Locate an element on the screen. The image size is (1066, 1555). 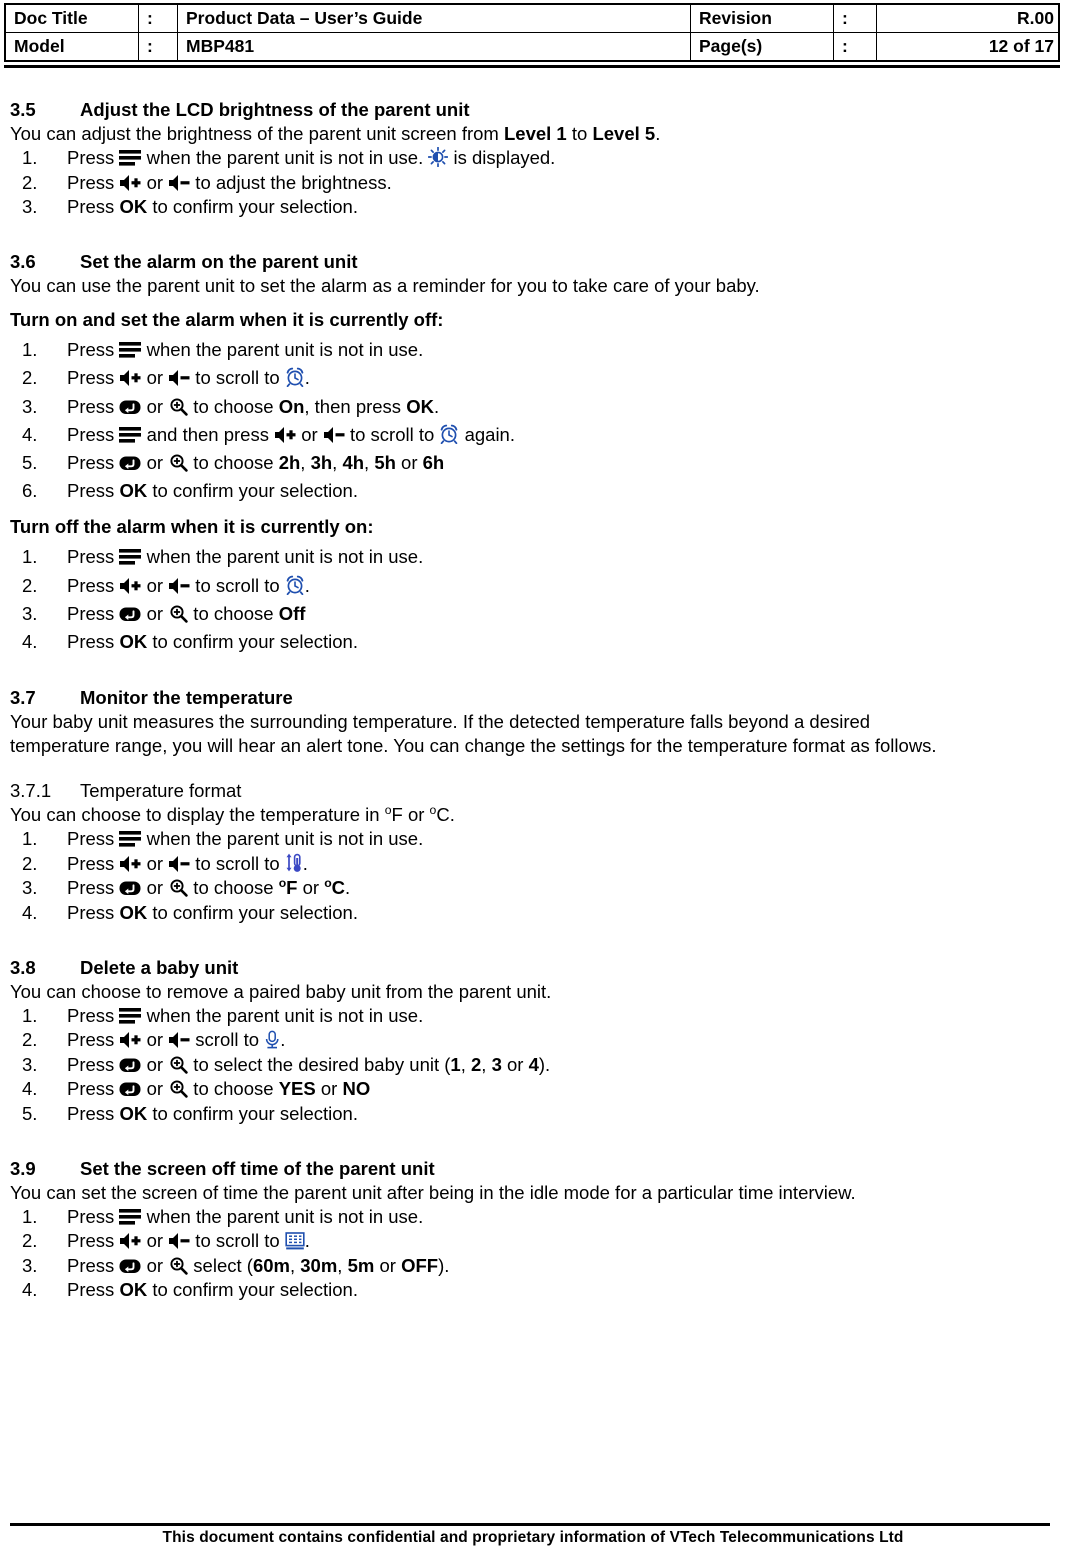
intro-level-5: Level 5 is located at coordinates (624, 134).